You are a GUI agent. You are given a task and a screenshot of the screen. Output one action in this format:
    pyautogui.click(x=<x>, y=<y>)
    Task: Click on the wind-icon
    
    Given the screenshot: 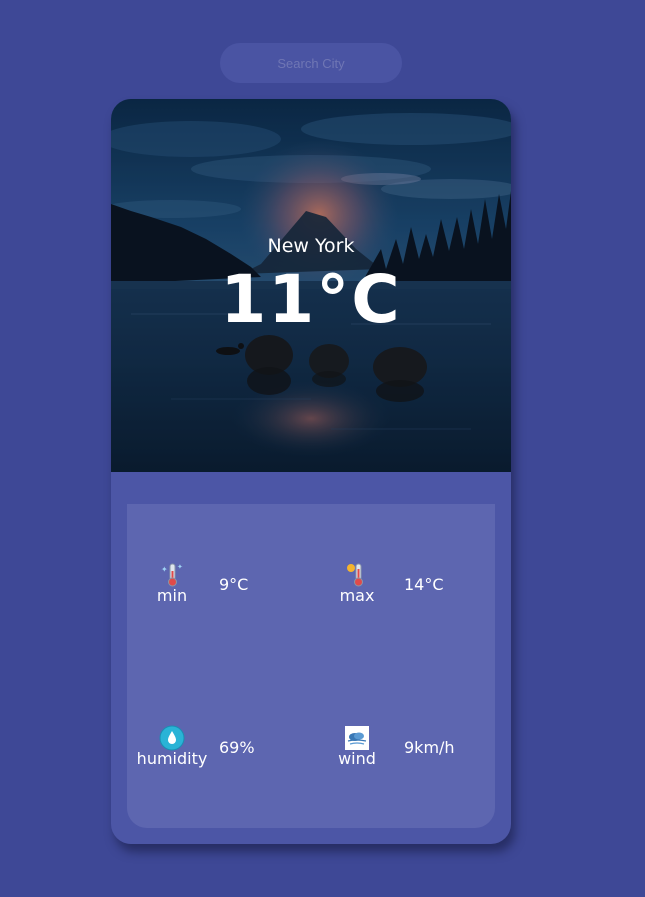 What is the action you would take?
    pyautogui.click(x=357, y=738)
    